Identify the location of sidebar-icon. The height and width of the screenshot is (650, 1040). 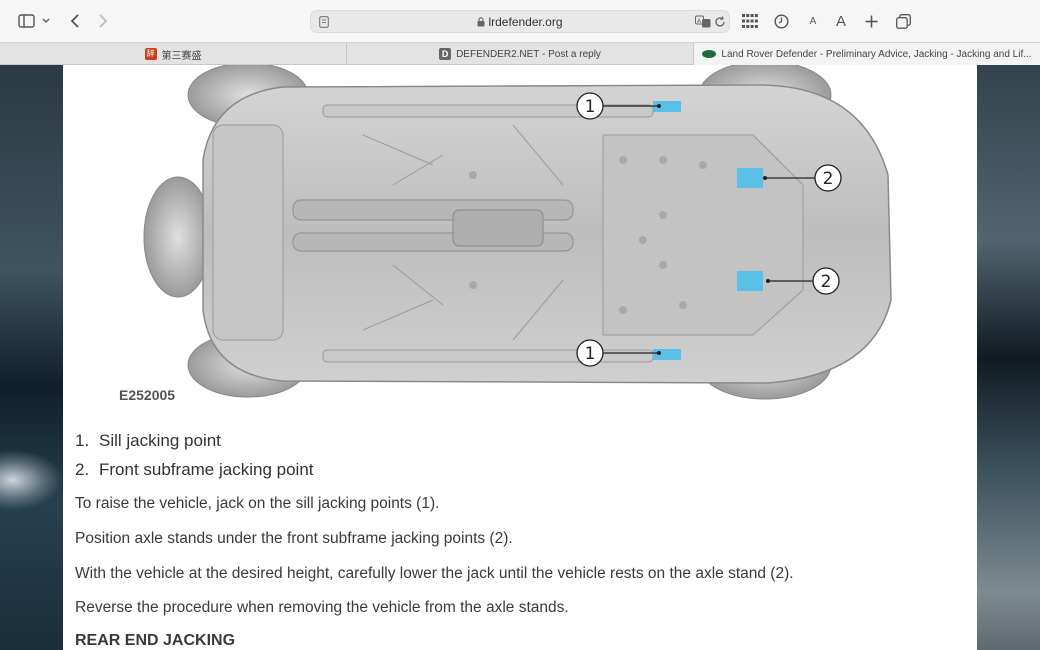
(34, 21).